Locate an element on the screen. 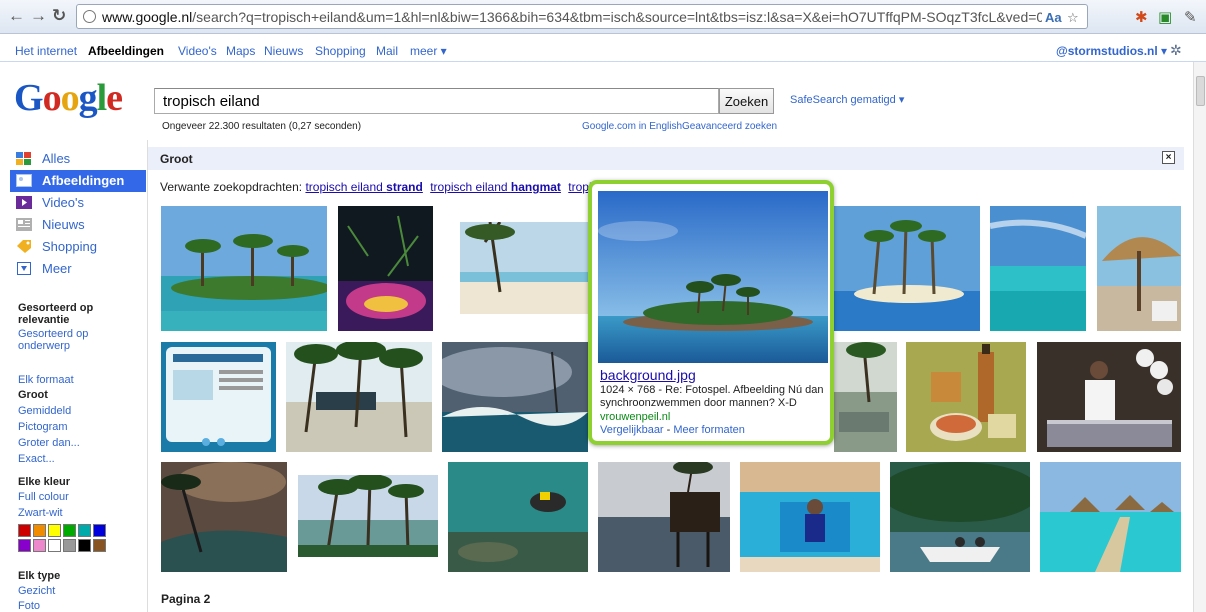 This screenshot has width=1206, height=612. gbar-news: Nieuws is located at coordinates (283, 51).